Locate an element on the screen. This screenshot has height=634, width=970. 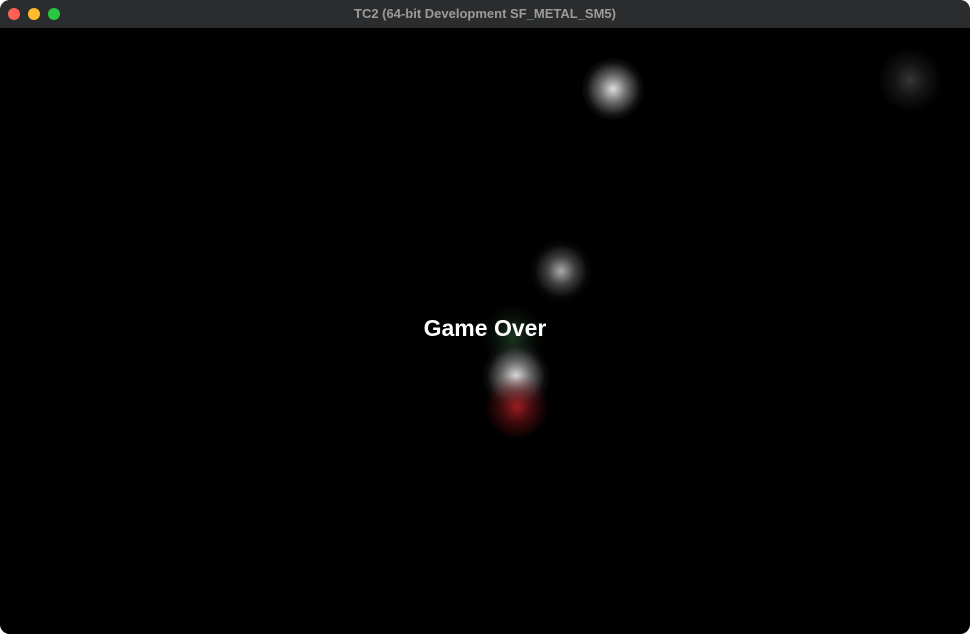
red-glowing-orb is located at coordinates (517, 407).